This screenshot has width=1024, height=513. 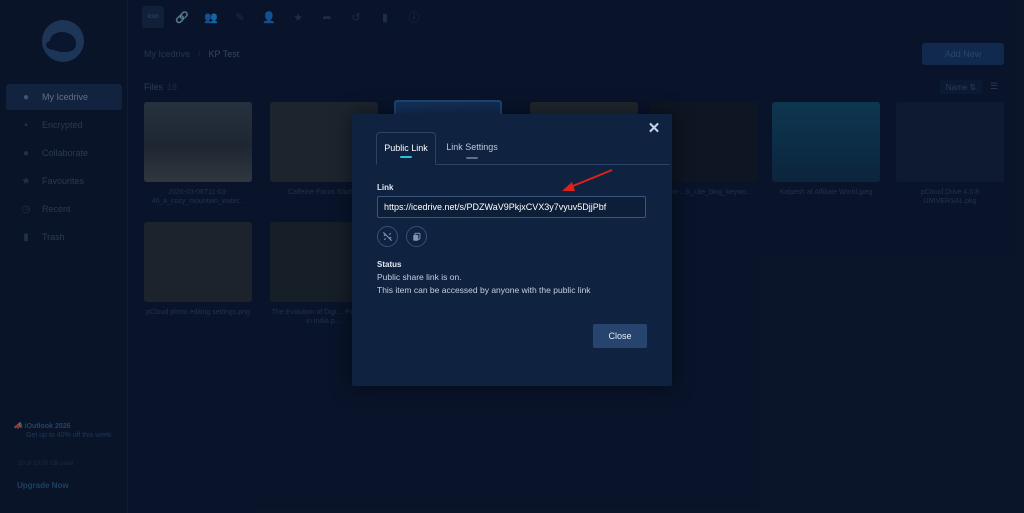 What do you see at coordinates (587, 180) in the screenshot?
I see `annotation-arrow-icon` at bounding box center [587, 180].